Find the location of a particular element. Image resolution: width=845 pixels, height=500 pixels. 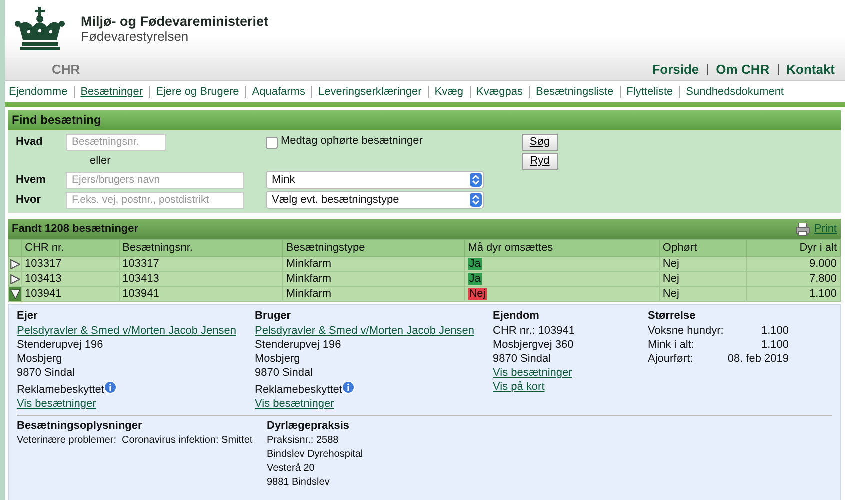

herd-number-field: Besætningsnr. is located at coordinates (116, 142).